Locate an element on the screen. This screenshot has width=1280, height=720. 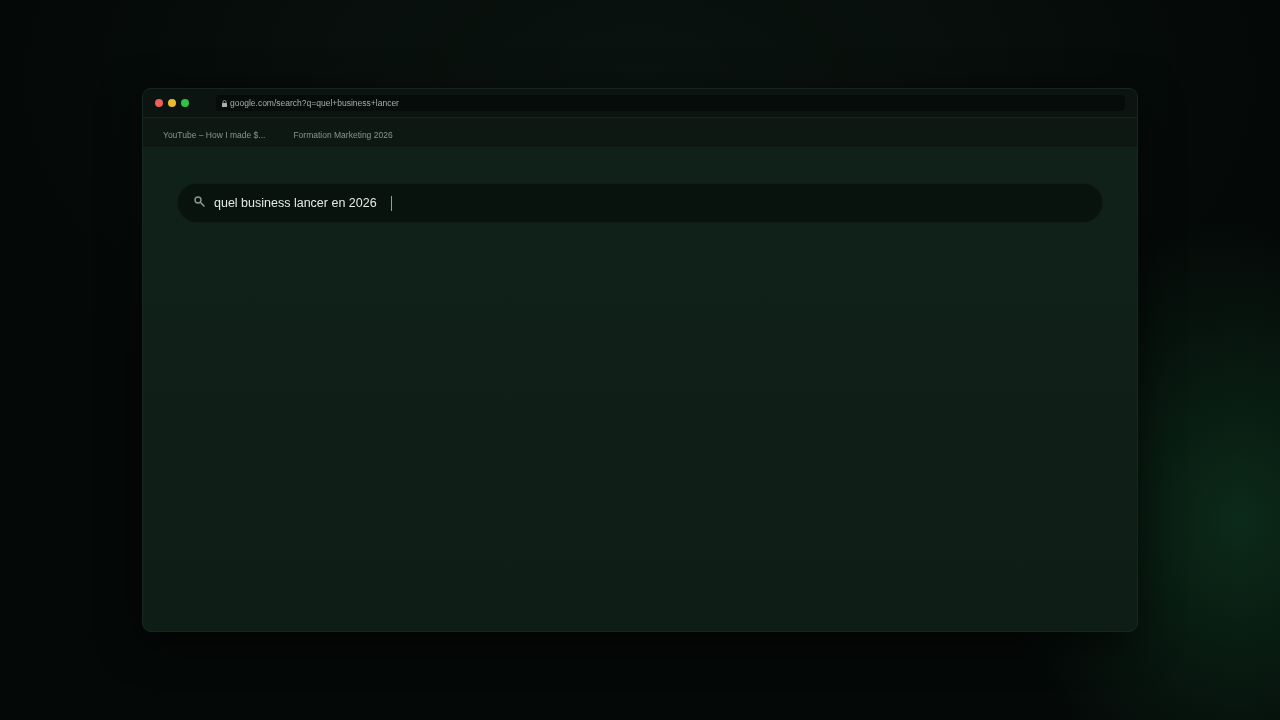
search-icon is located at coordinates (199, 201).